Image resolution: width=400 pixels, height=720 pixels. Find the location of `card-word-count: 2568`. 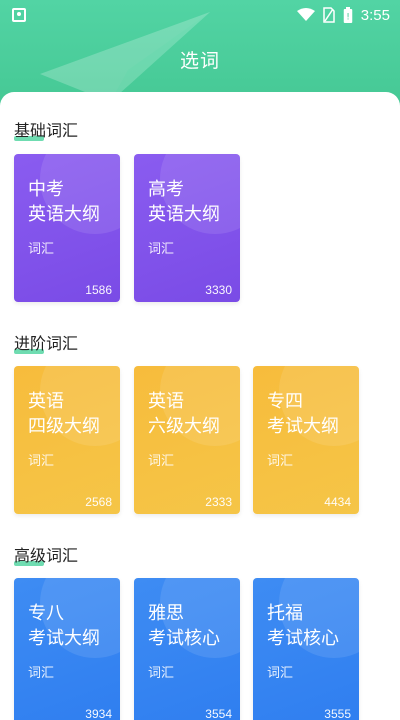

card-word-count: 2568 is located at coordinates (98, 502).